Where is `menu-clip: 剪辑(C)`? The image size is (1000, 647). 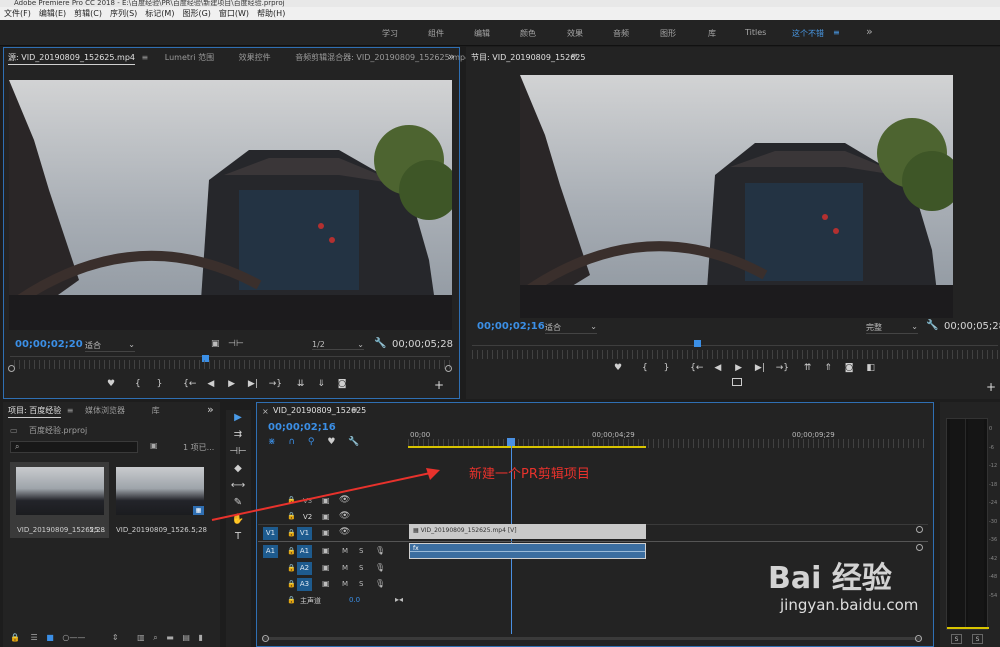
menu-clip: 剪辑(C) is located at coordinates (88, 13).